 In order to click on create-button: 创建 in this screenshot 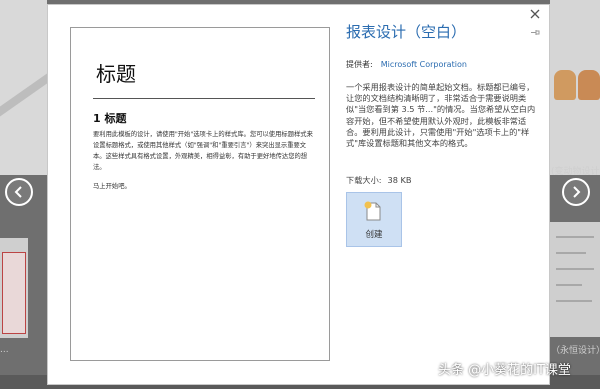, I will do `click(374, 219)`.